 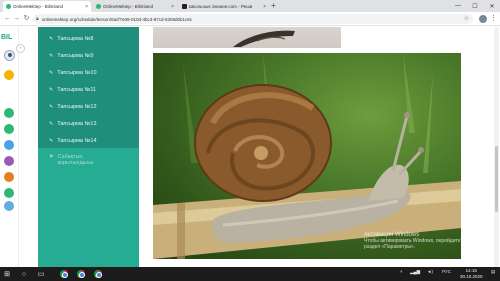 What do you see at coordinates (75, 38) in the screenshot?
I see `sidebar-item-label: Тапсырма №8` at bounding box center [75, 38].